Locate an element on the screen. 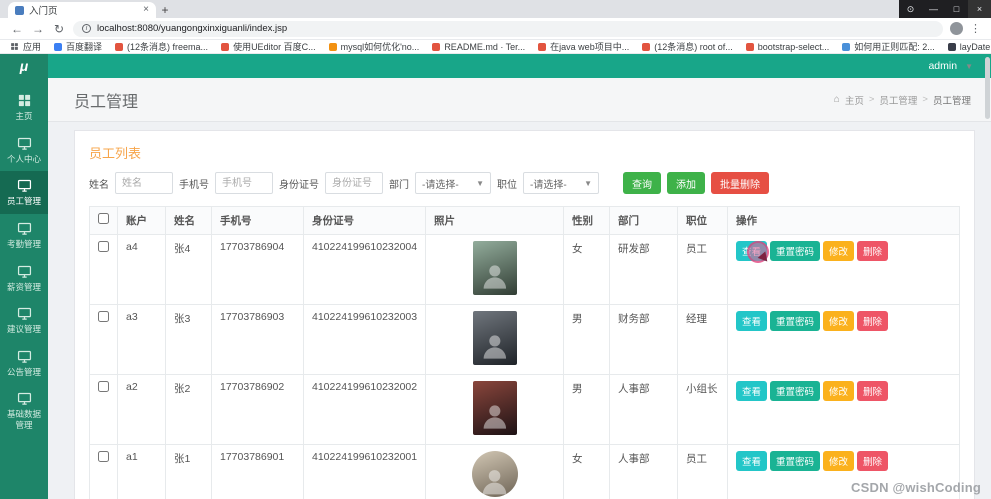  sidebar-item-salary: 薪资管理 is located at coordinates (24, 278).